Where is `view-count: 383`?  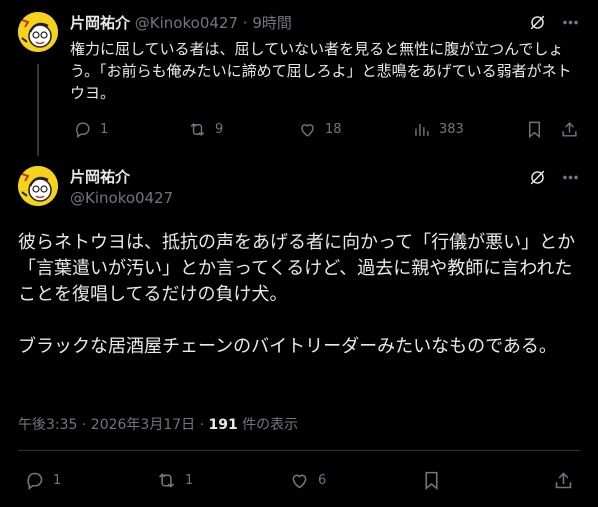
view-count: 383 is located at coordinates (451, 129).